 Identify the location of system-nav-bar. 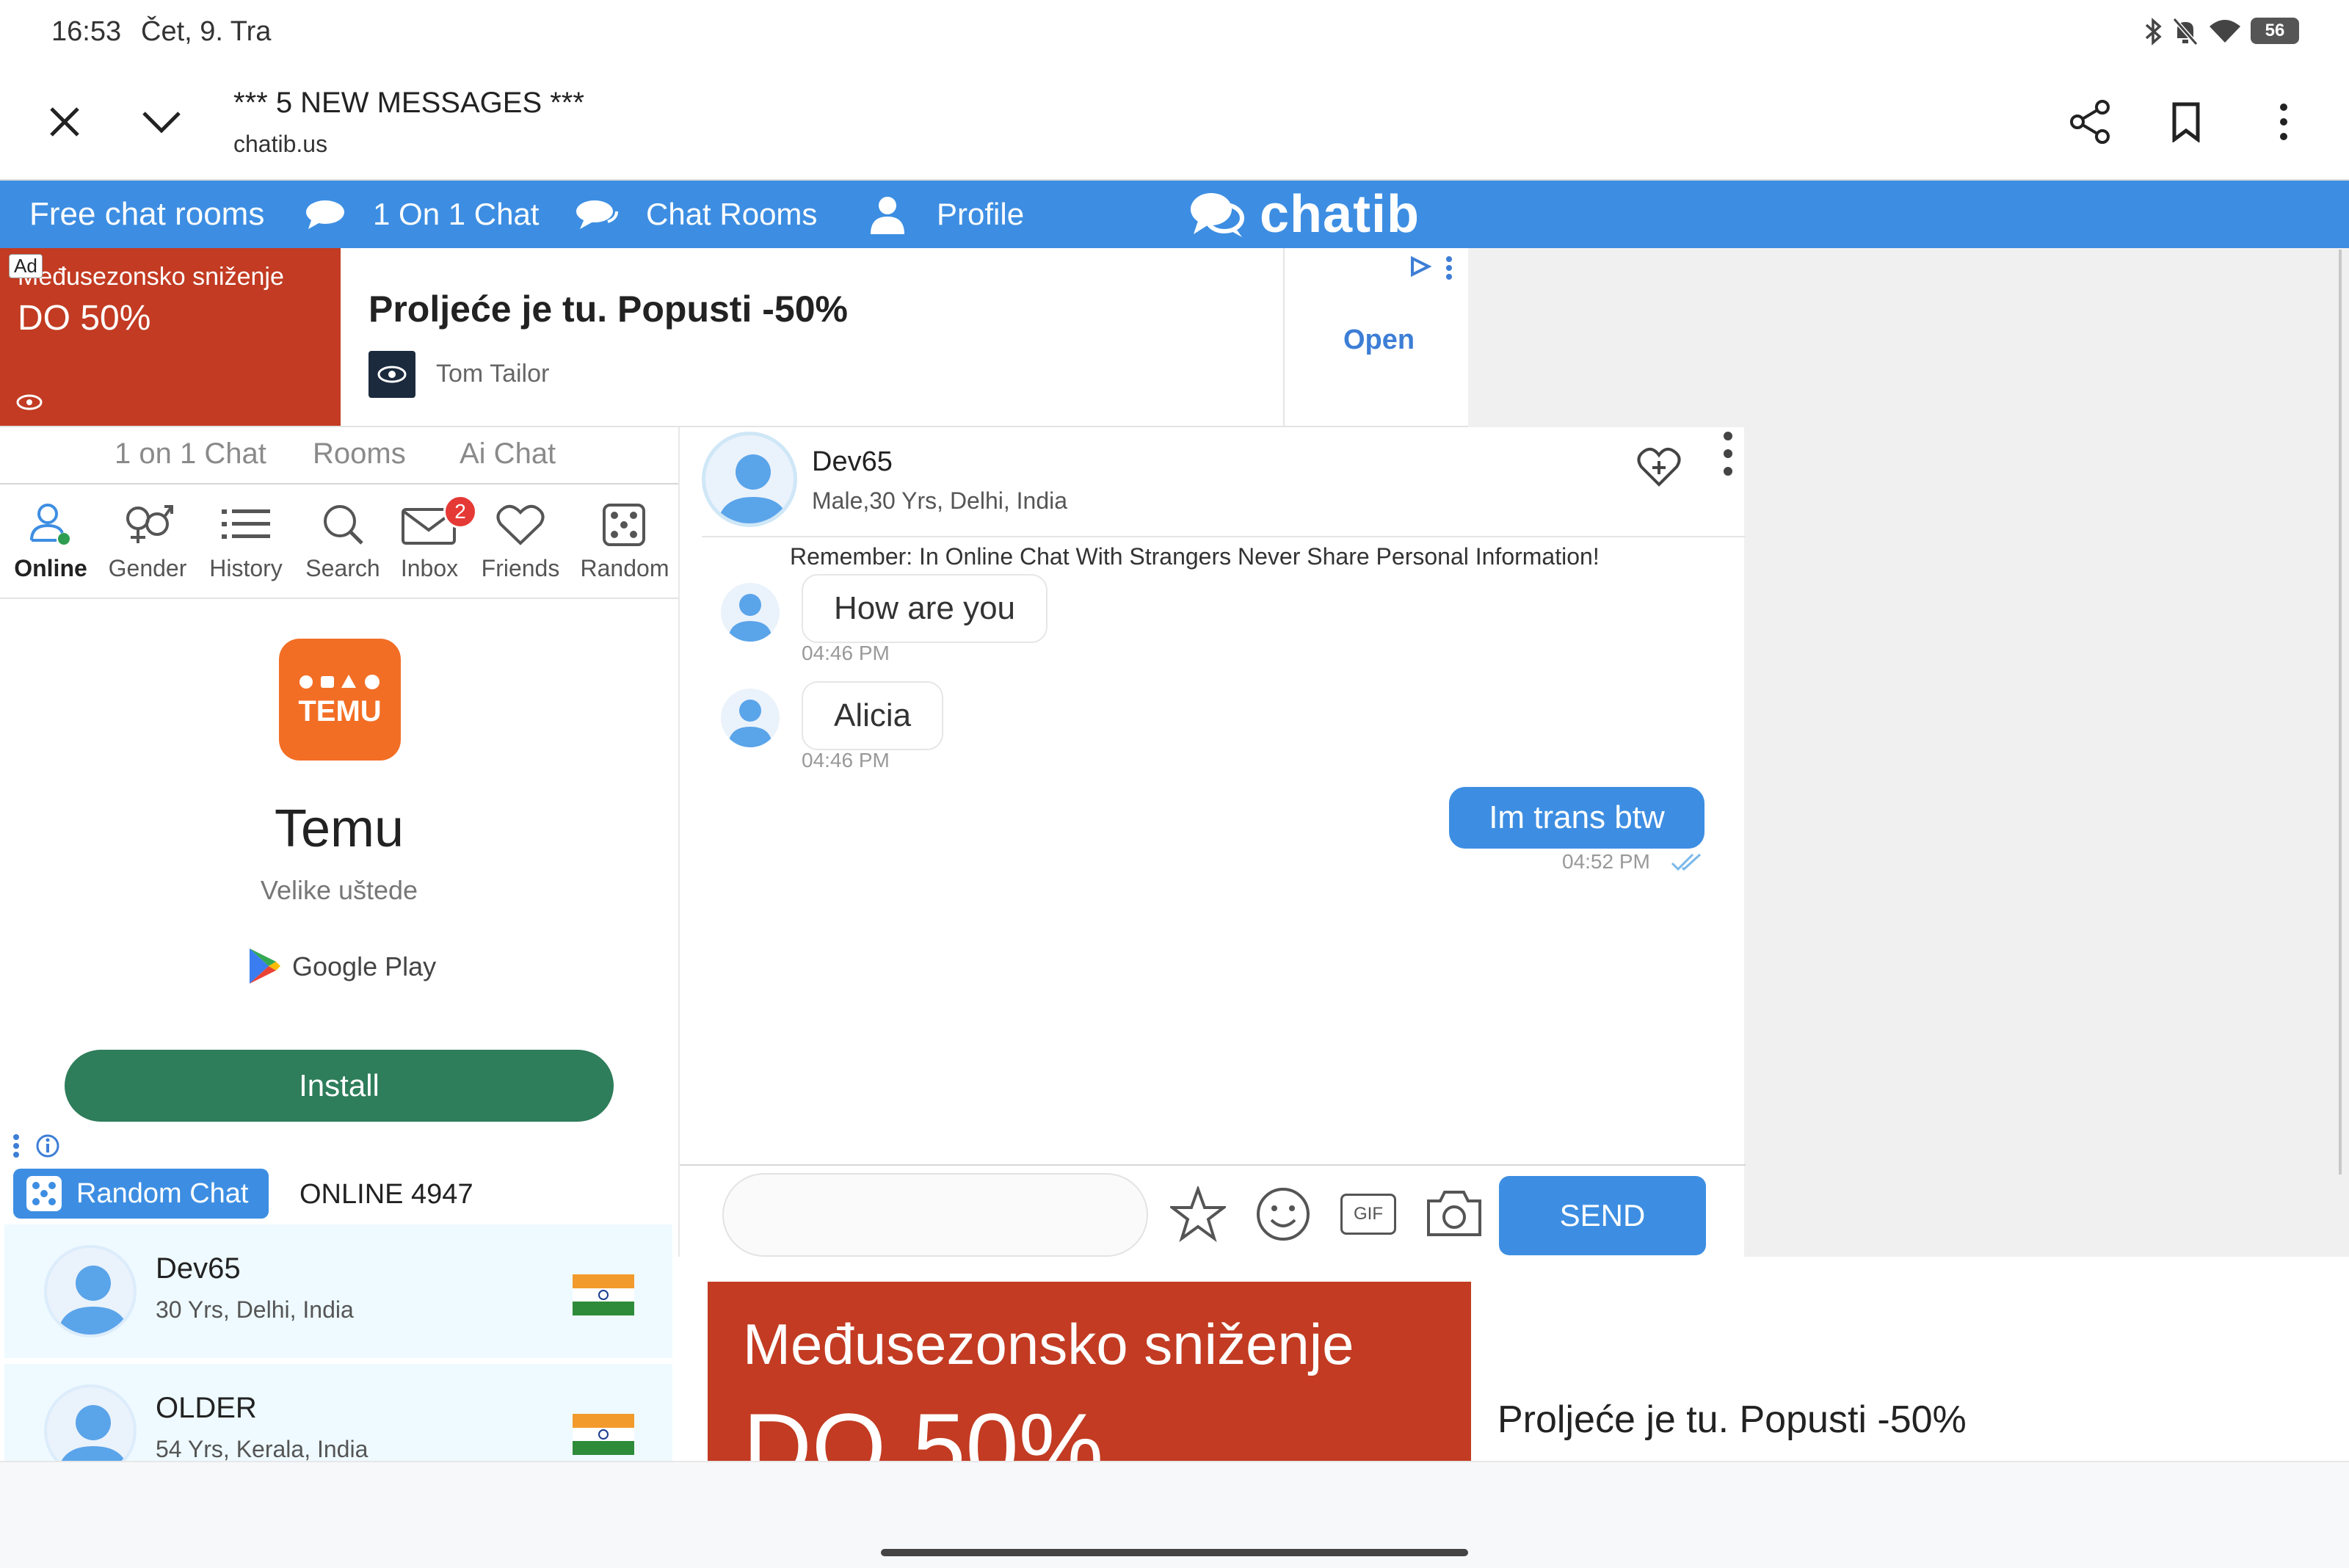
(1174, 1514).